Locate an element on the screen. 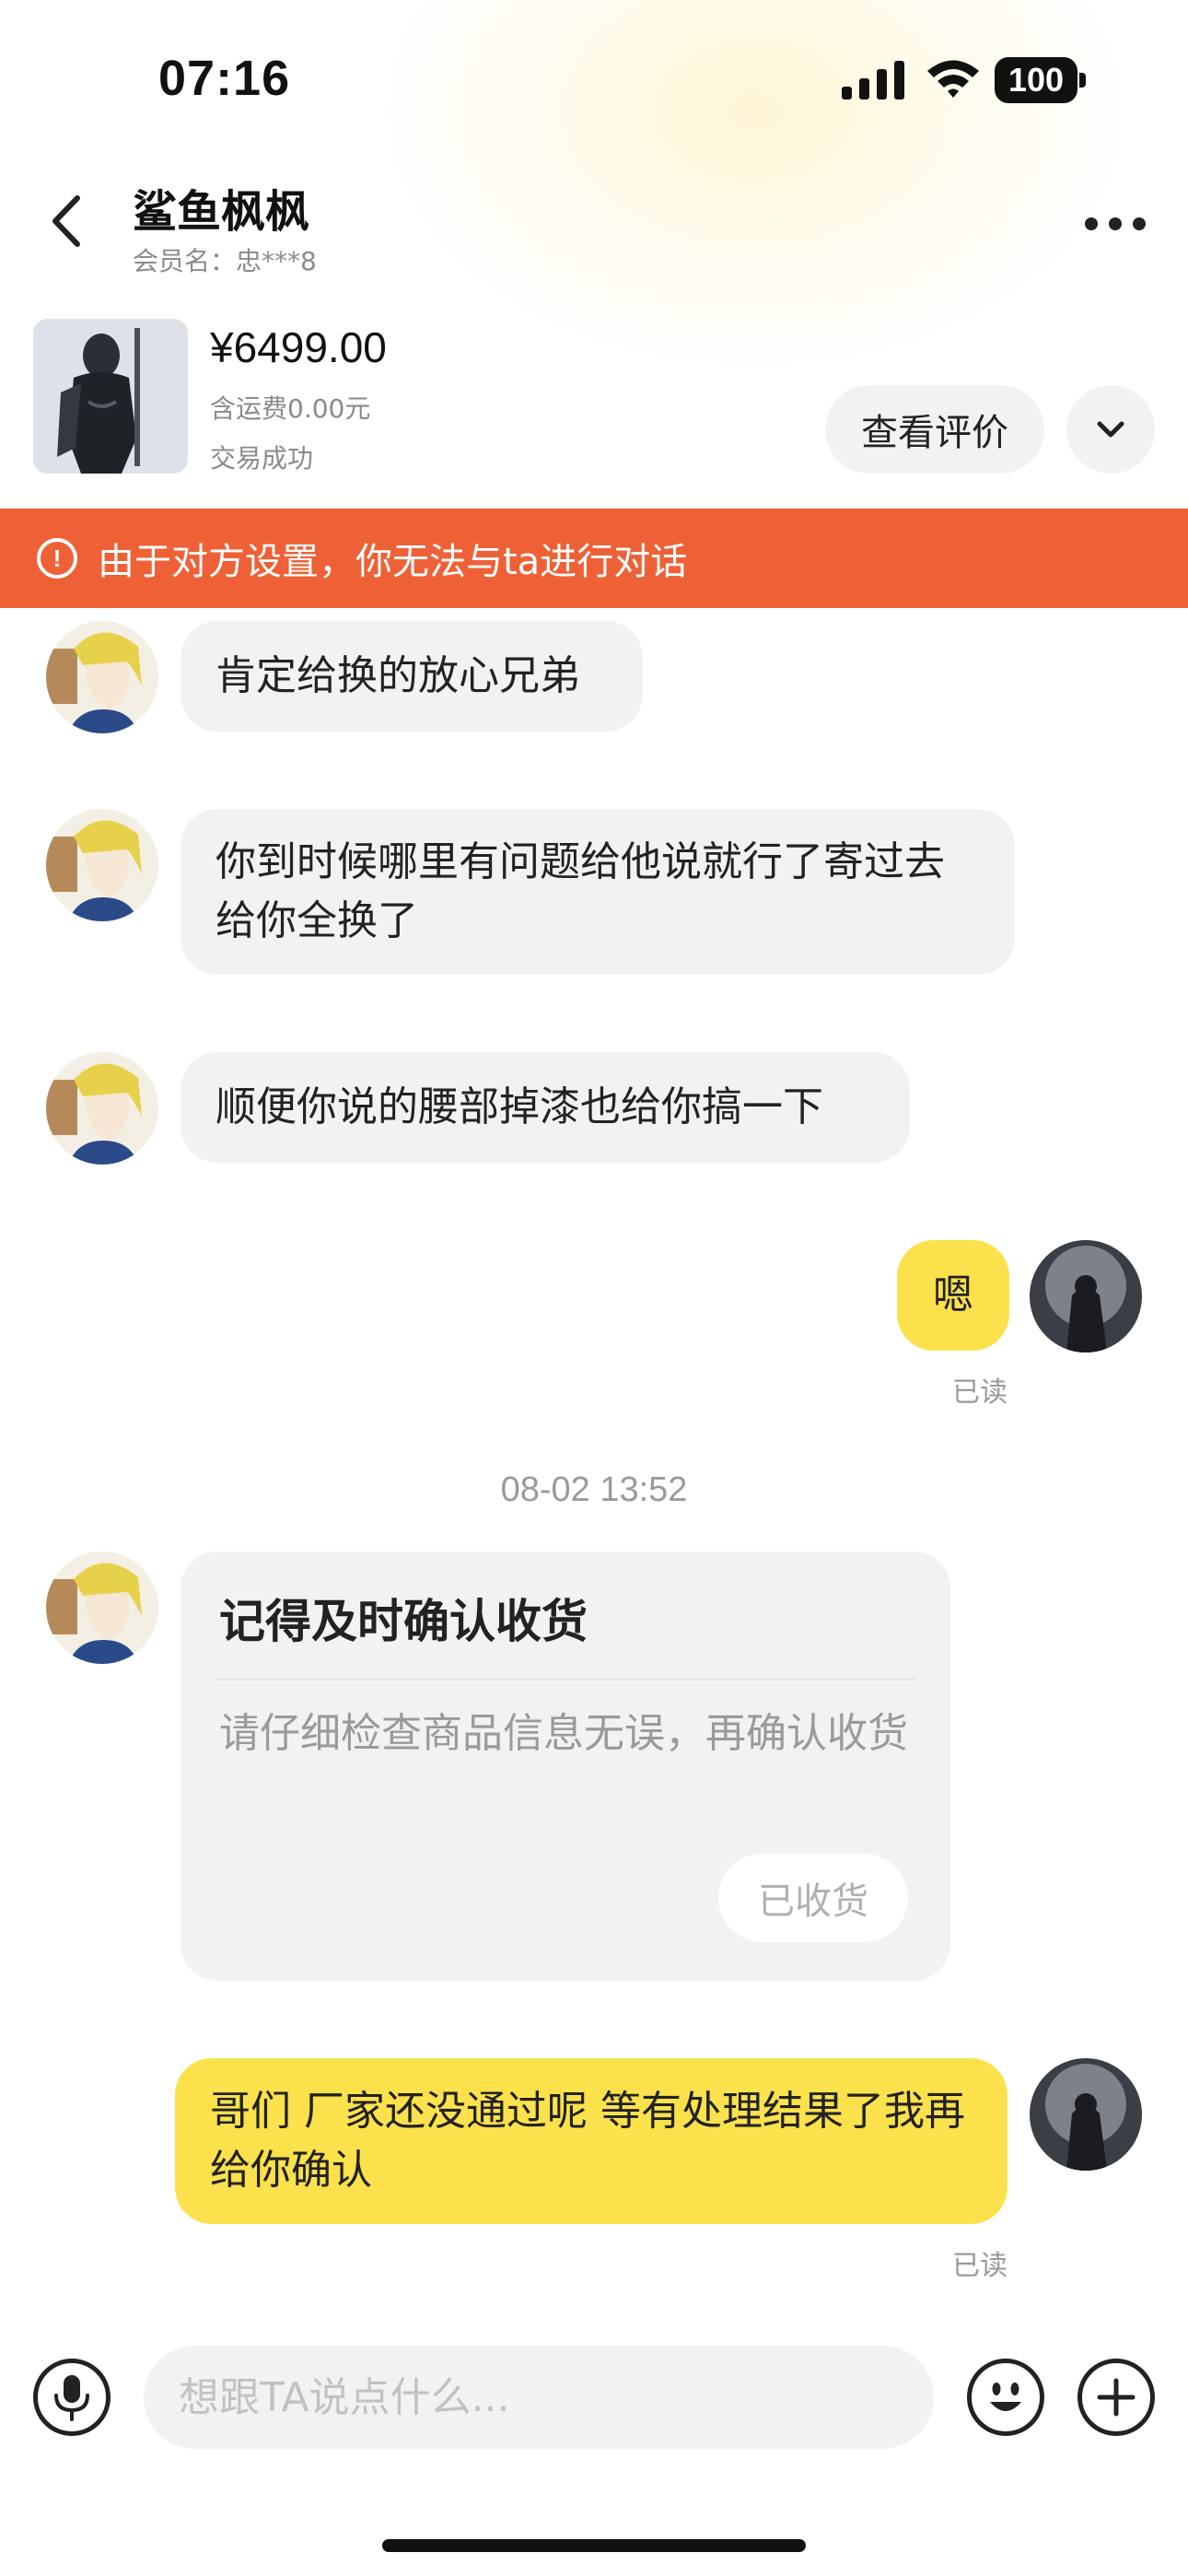  chevron-down-icon is located at coordinates (1110, 429).